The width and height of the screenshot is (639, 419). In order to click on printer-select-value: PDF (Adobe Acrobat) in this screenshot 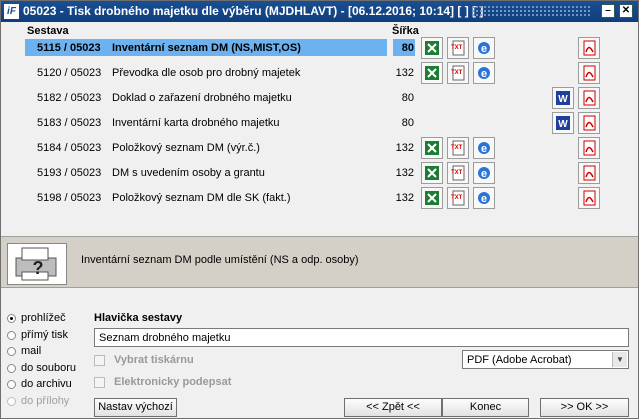, I will do `click(519, 360)`.